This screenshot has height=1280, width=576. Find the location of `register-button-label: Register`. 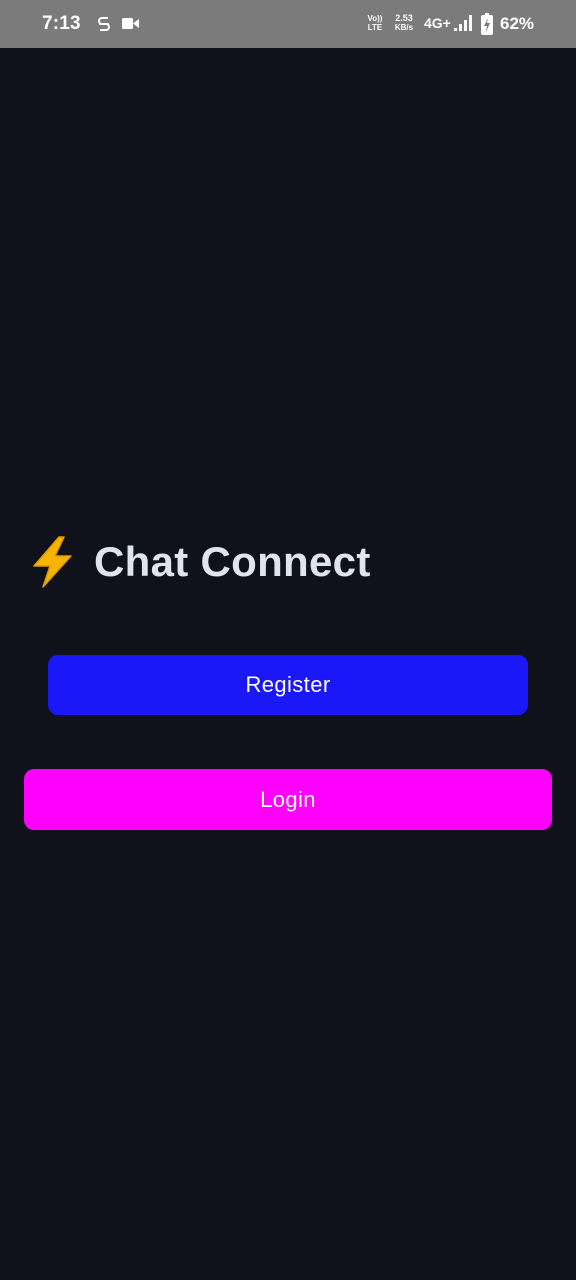

register-button-label: Register is located at coordinates (288, 684).